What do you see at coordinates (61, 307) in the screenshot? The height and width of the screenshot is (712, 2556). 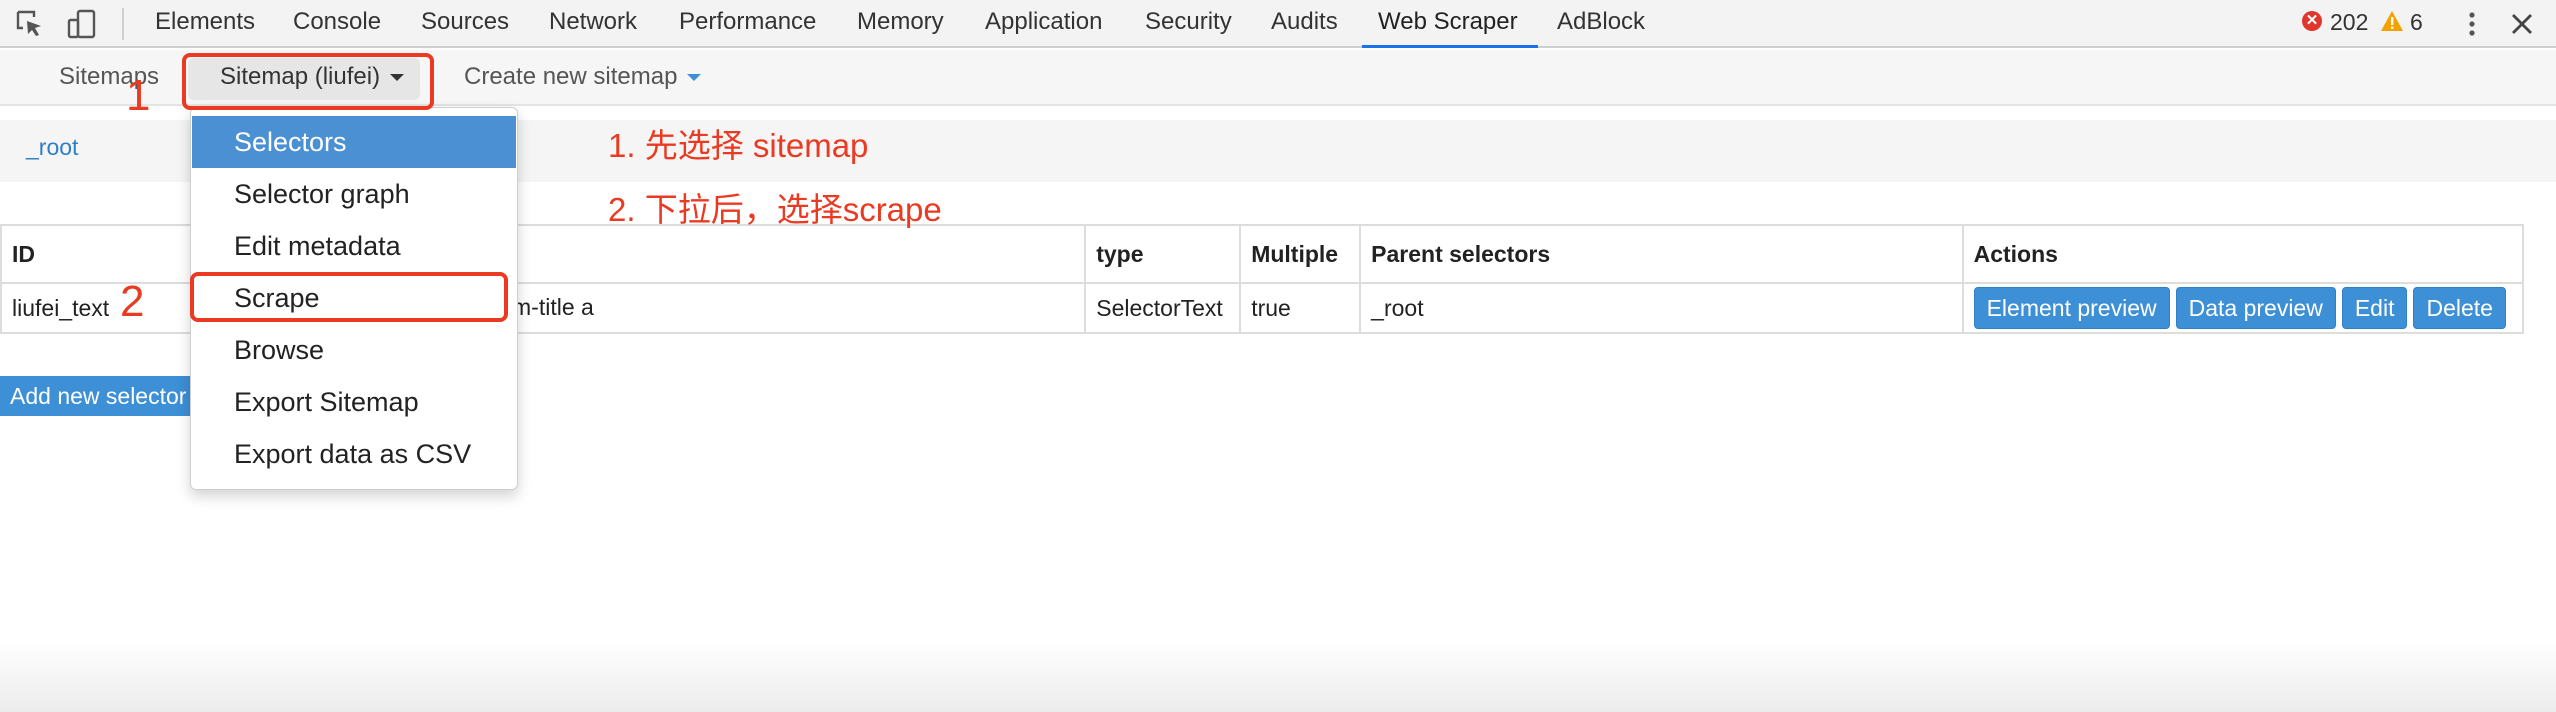 I see `cell-id: liufei_text` at bounding box center [61, 307].